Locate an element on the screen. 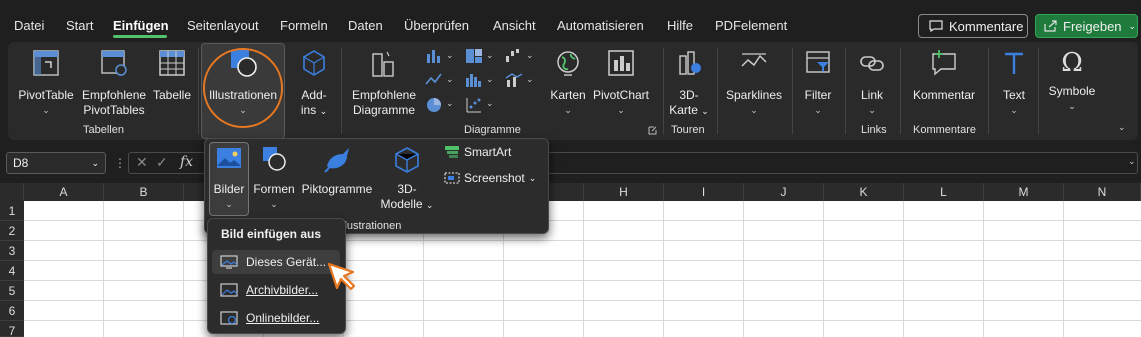  column-chart-icon is located at coordinates (434, 56).